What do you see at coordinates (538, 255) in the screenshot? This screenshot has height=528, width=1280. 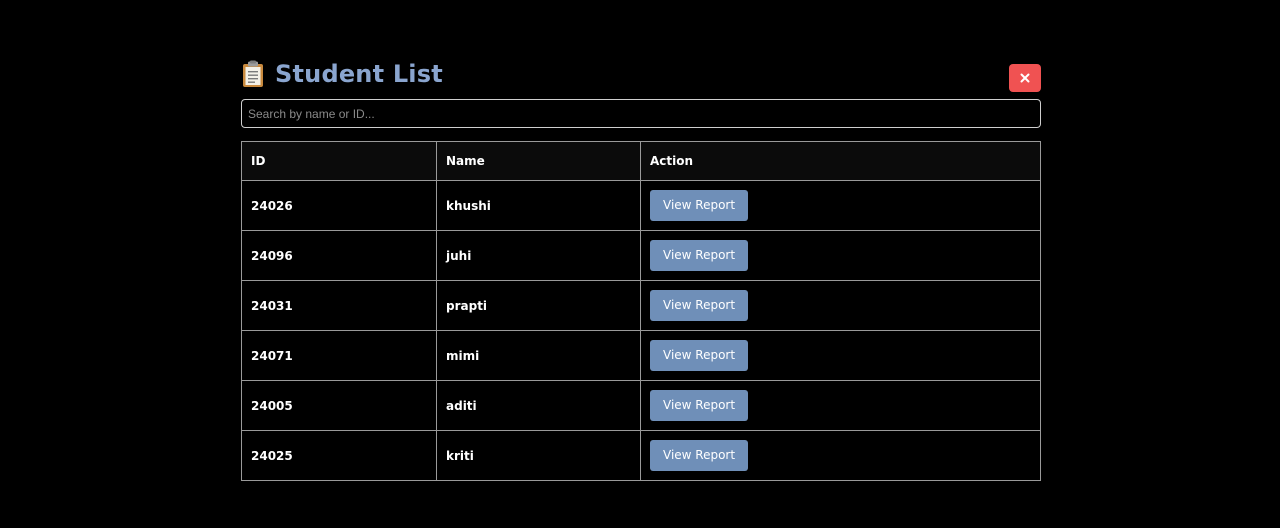 I see `student-name: juhi` at bounding box center [538, 255].